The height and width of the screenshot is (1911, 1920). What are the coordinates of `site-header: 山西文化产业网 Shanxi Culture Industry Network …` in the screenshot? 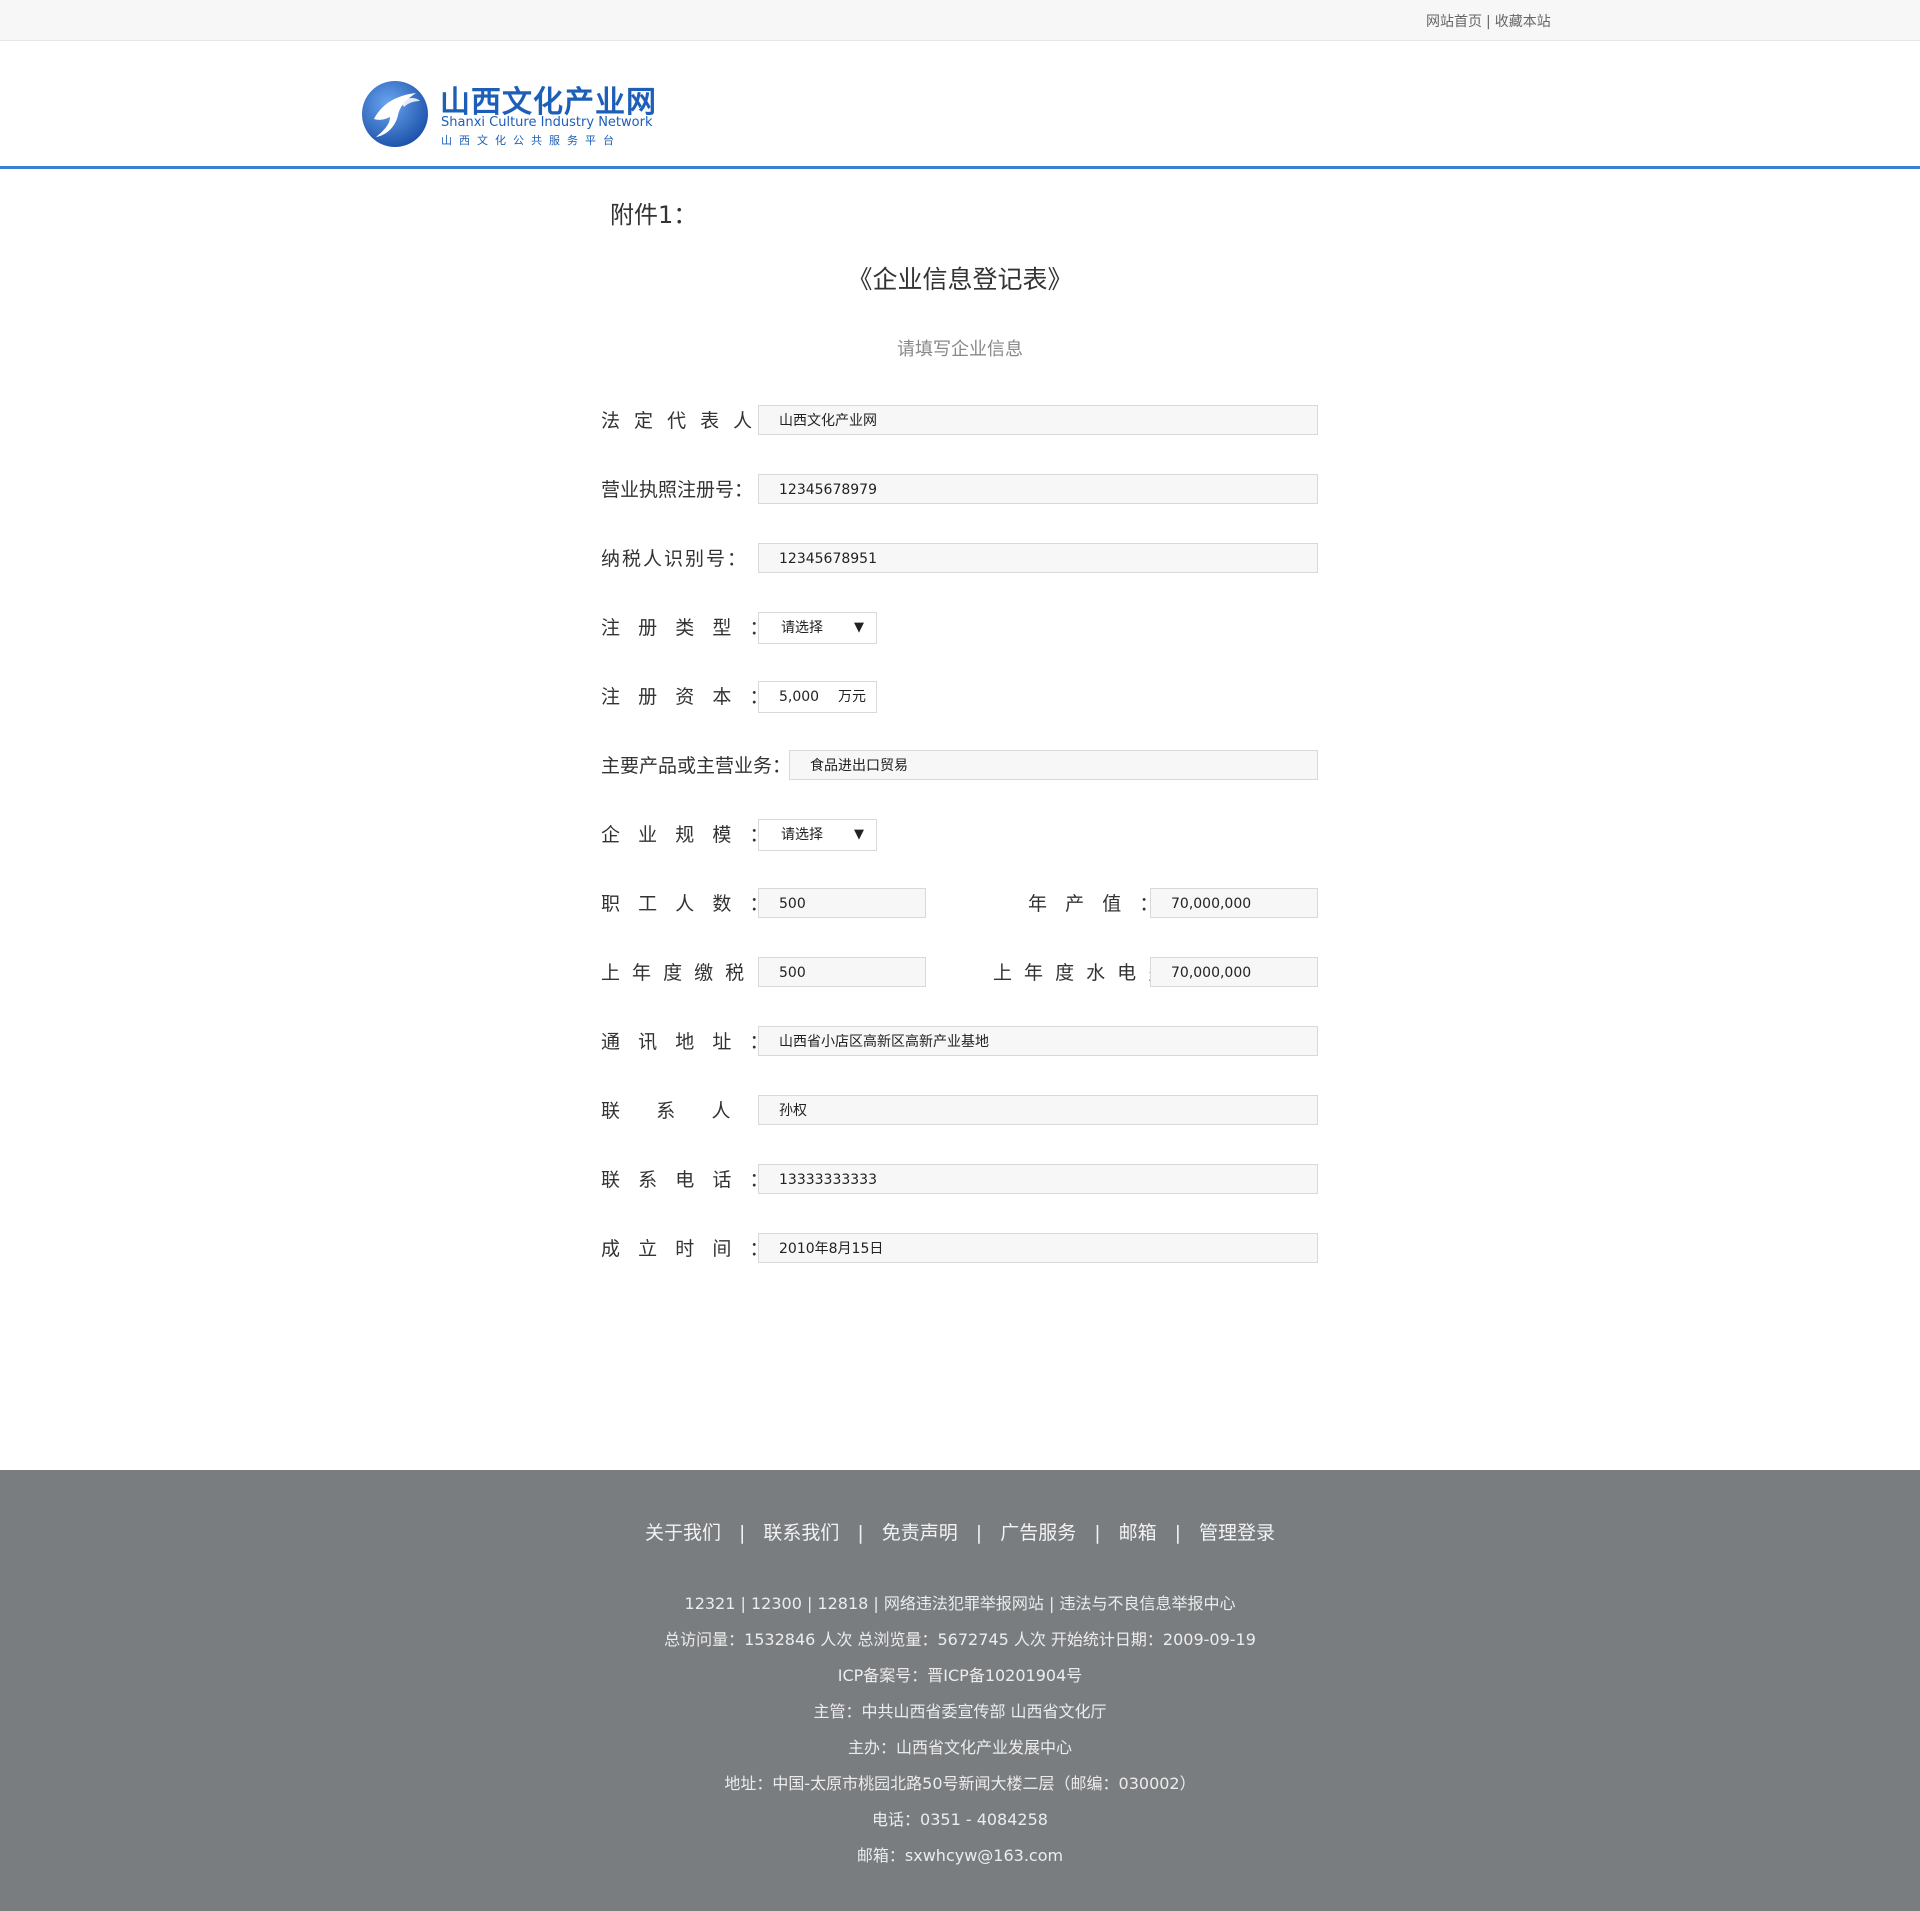 It's located at (960, 105).